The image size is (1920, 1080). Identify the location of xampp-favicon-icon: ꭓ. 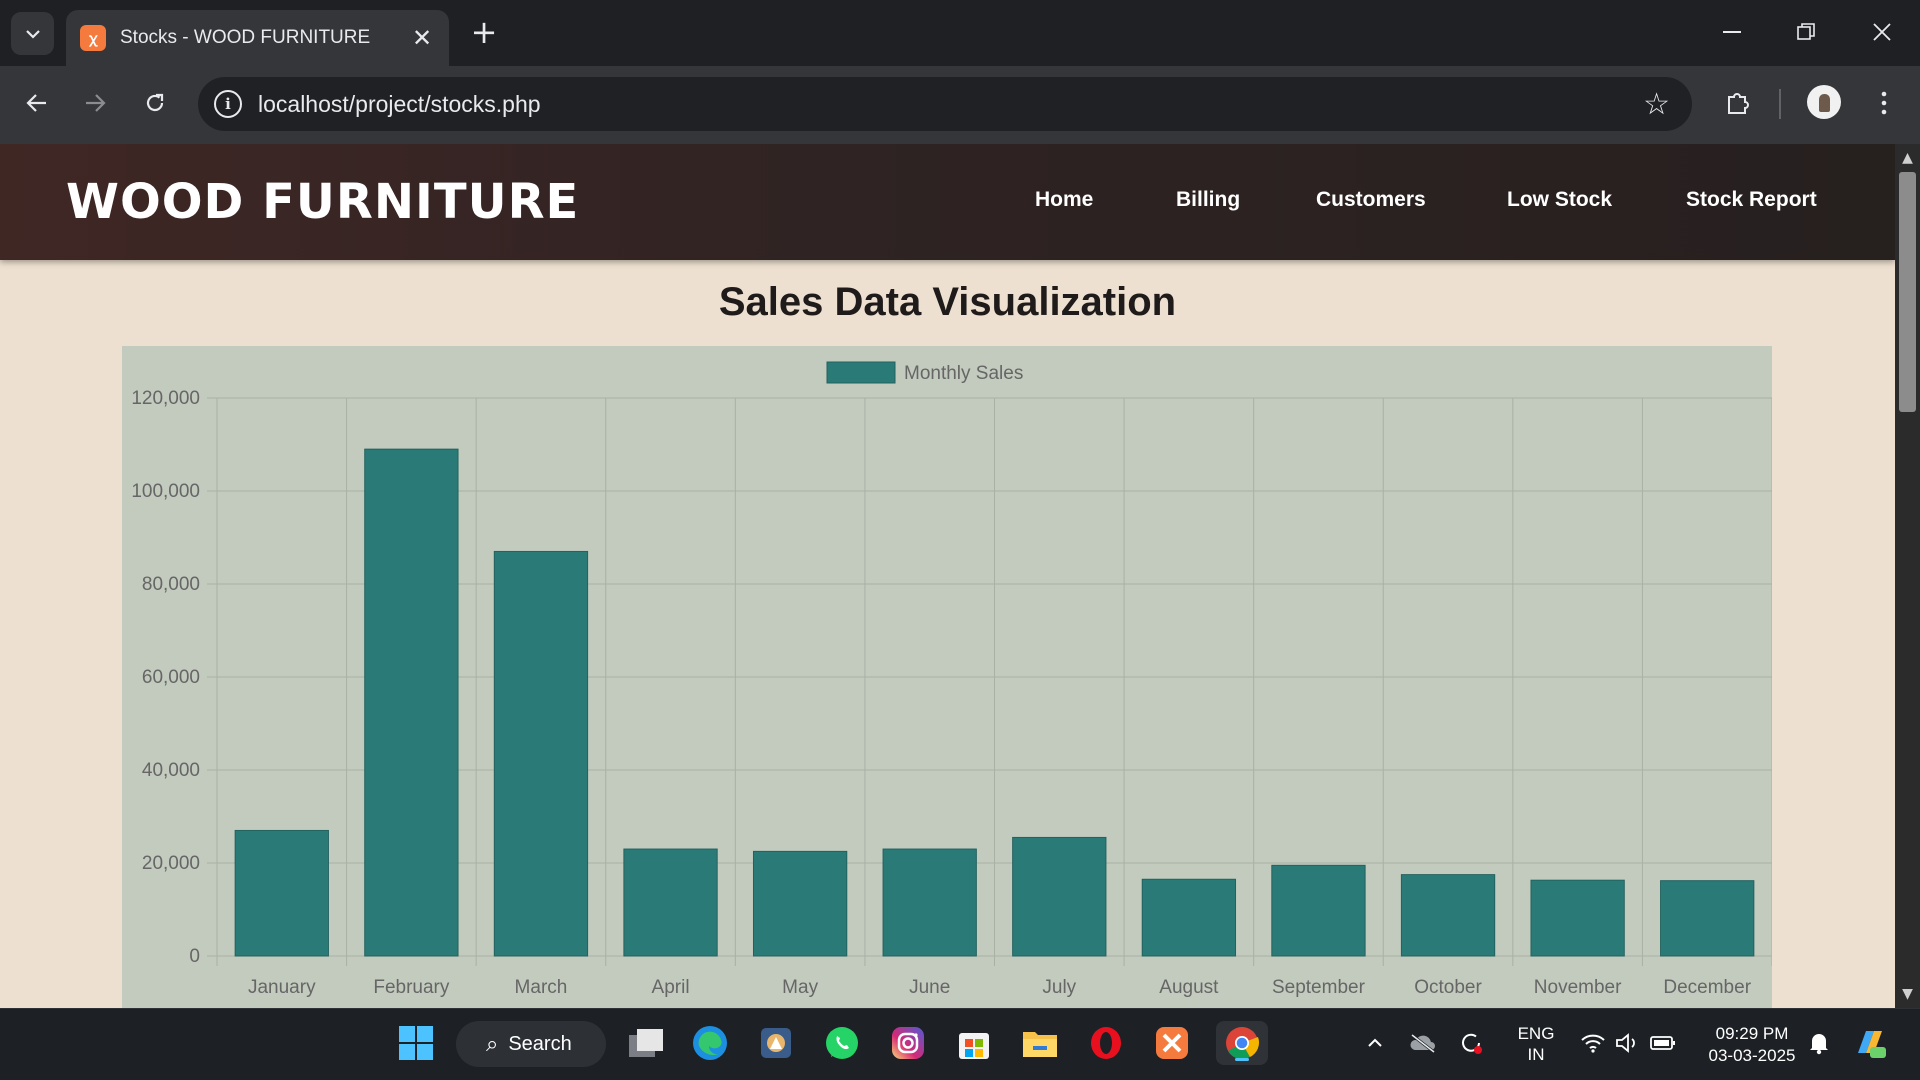
(93, 38).